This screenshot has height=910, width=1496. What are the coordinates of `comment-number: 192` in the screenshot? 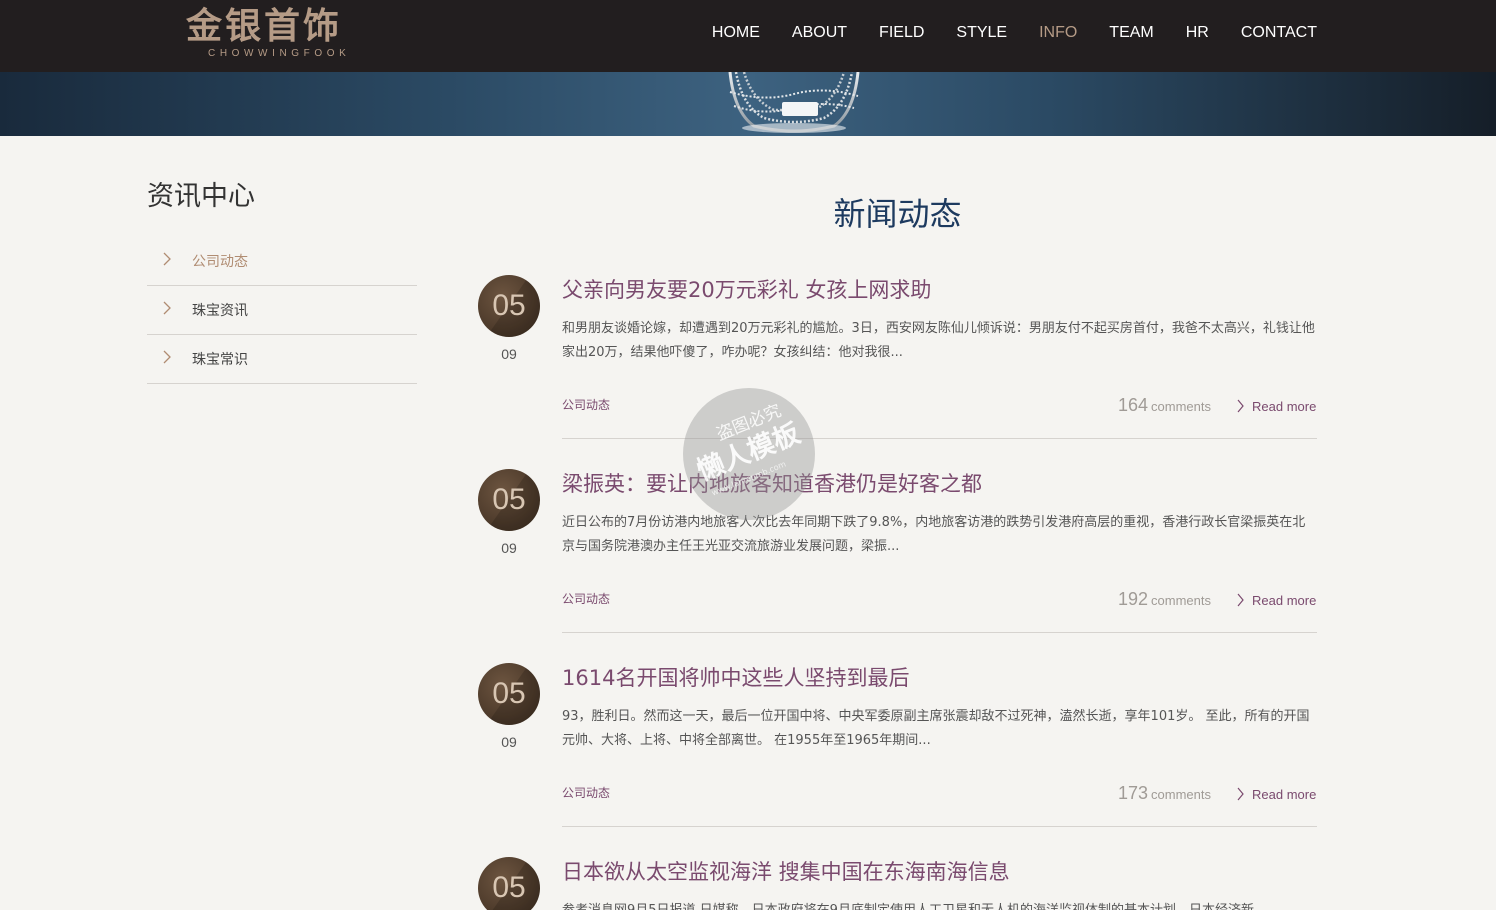 It's located at (1133, 599).